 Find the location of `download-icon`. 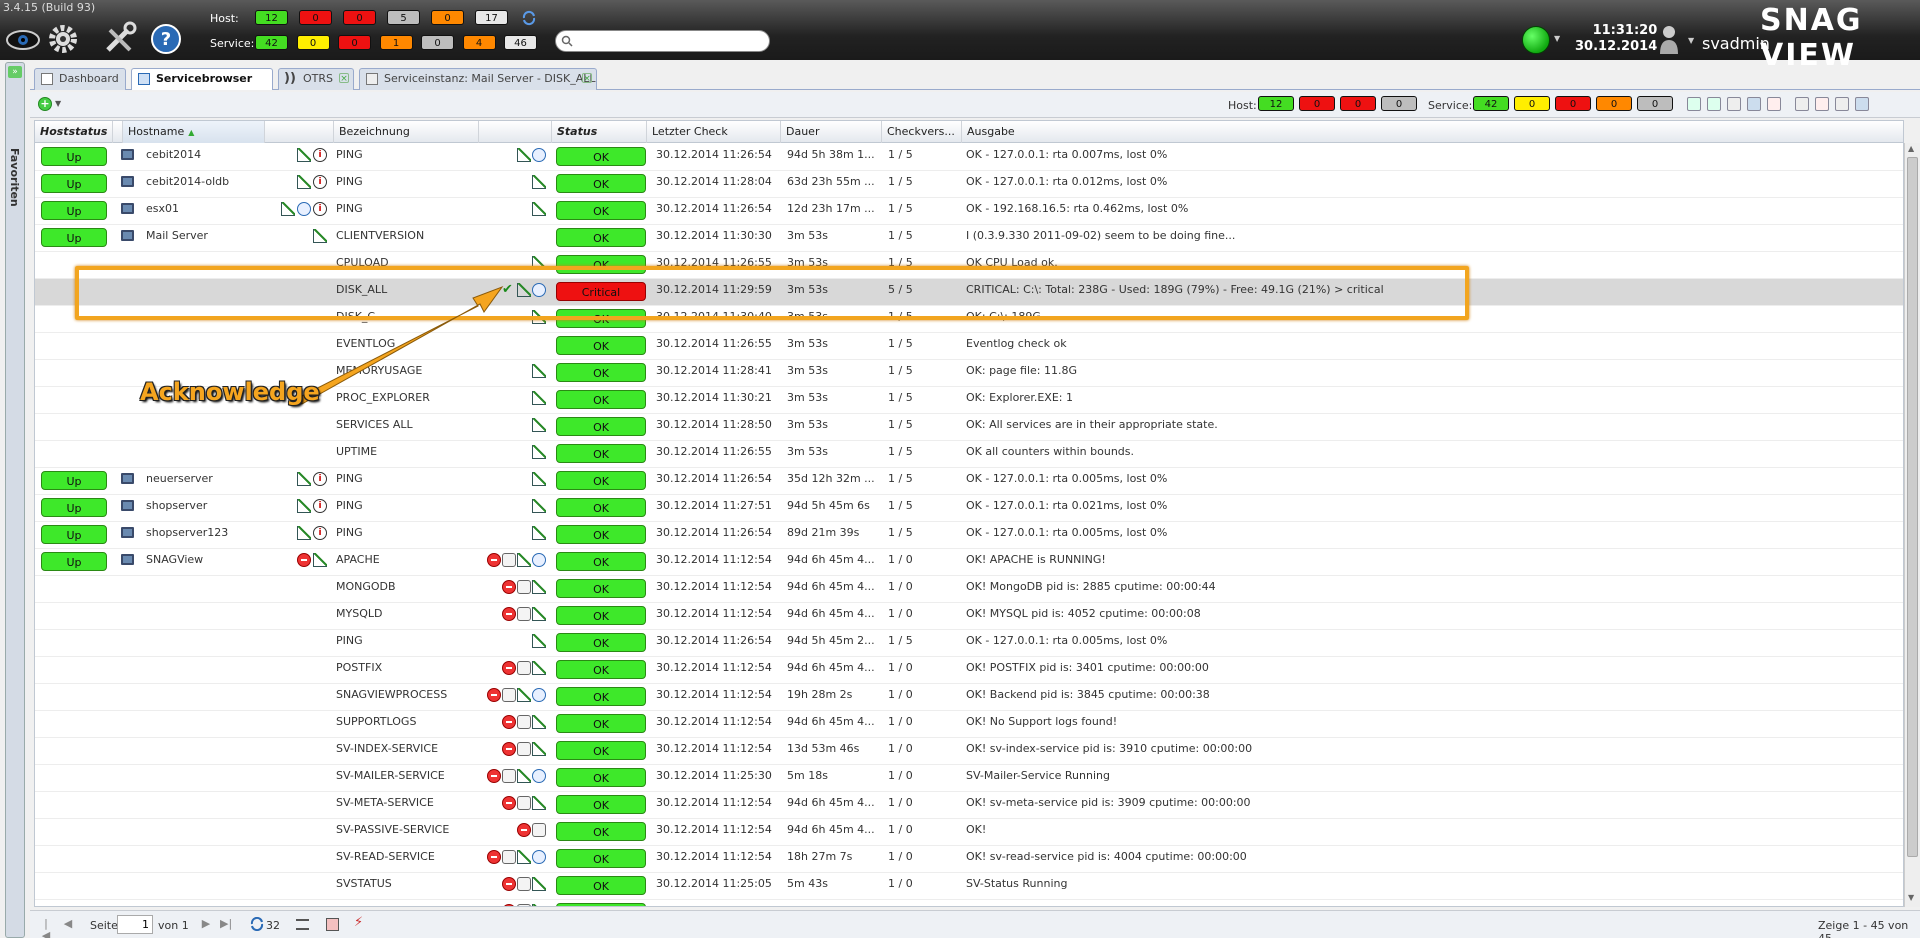

download-icon is located at coordinates (1802, 104).